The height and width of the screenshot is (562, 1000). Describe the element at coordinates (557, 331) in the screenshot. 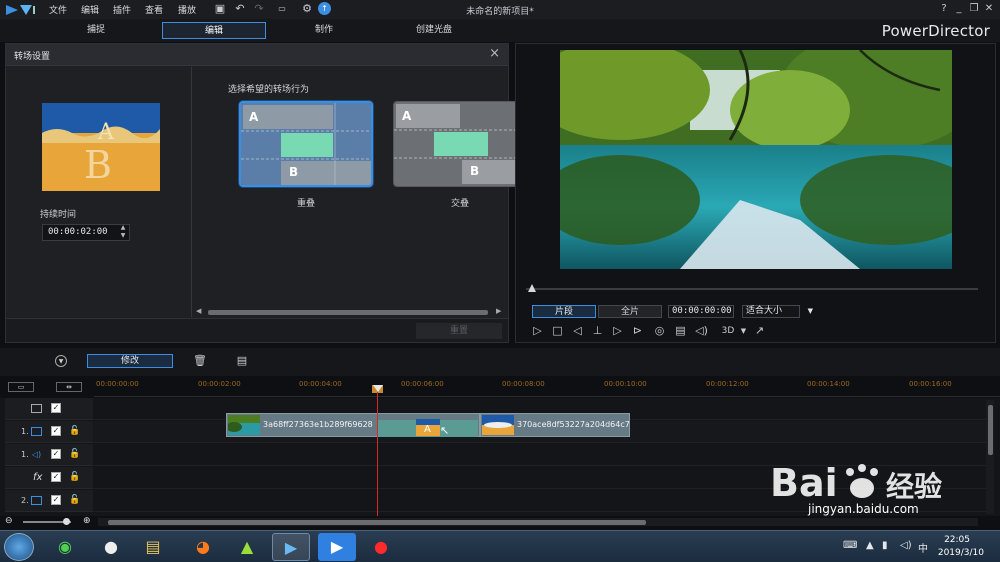

I see `stop-icon: □` at that location.